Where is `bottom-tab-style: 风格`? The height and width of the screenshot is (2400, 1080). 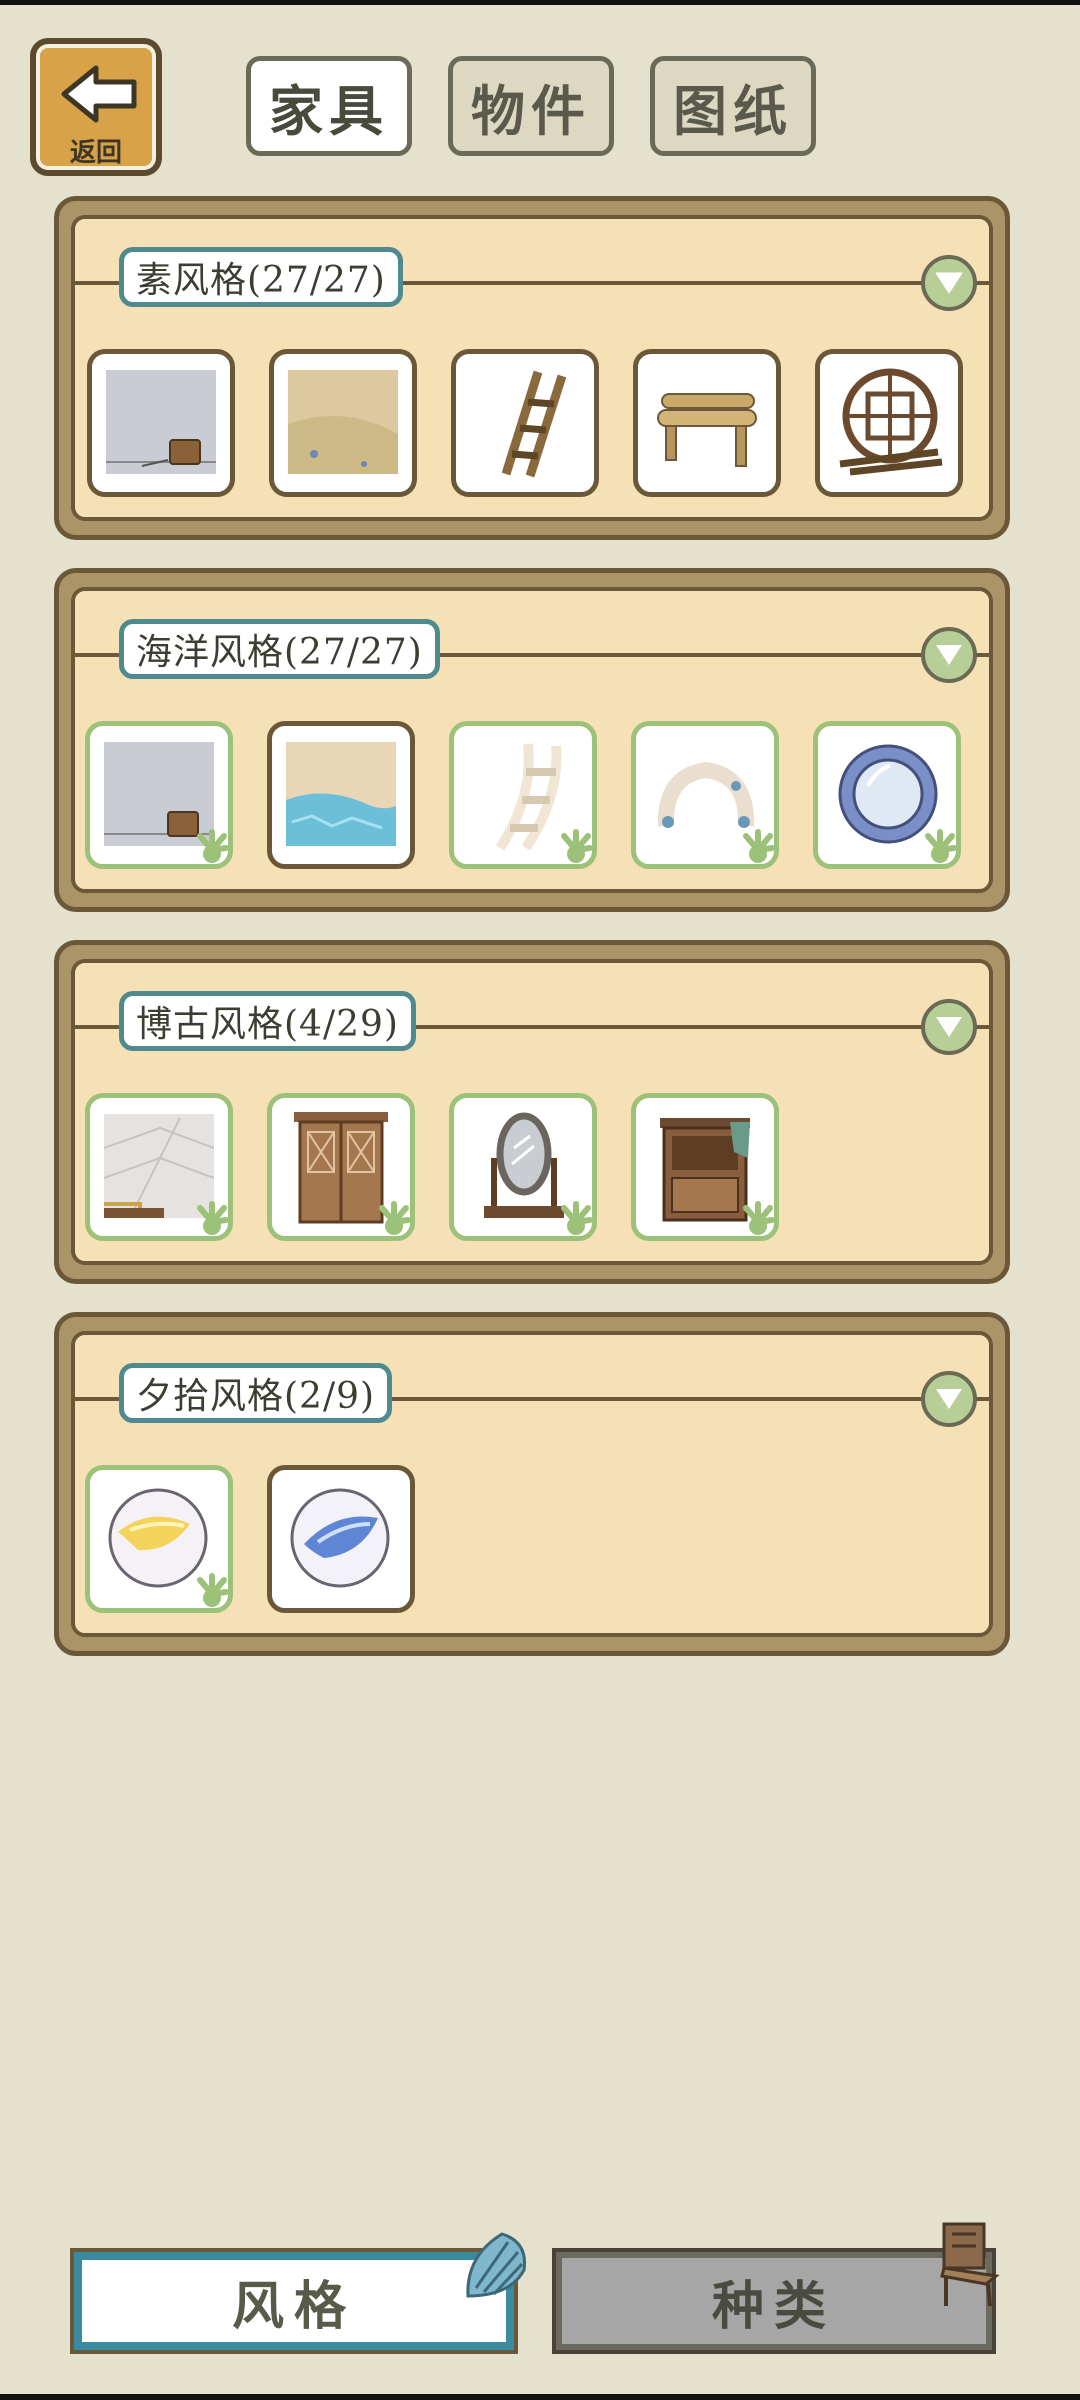
bottom-tab-style: 风格 is located at coordinates (294, 2301).